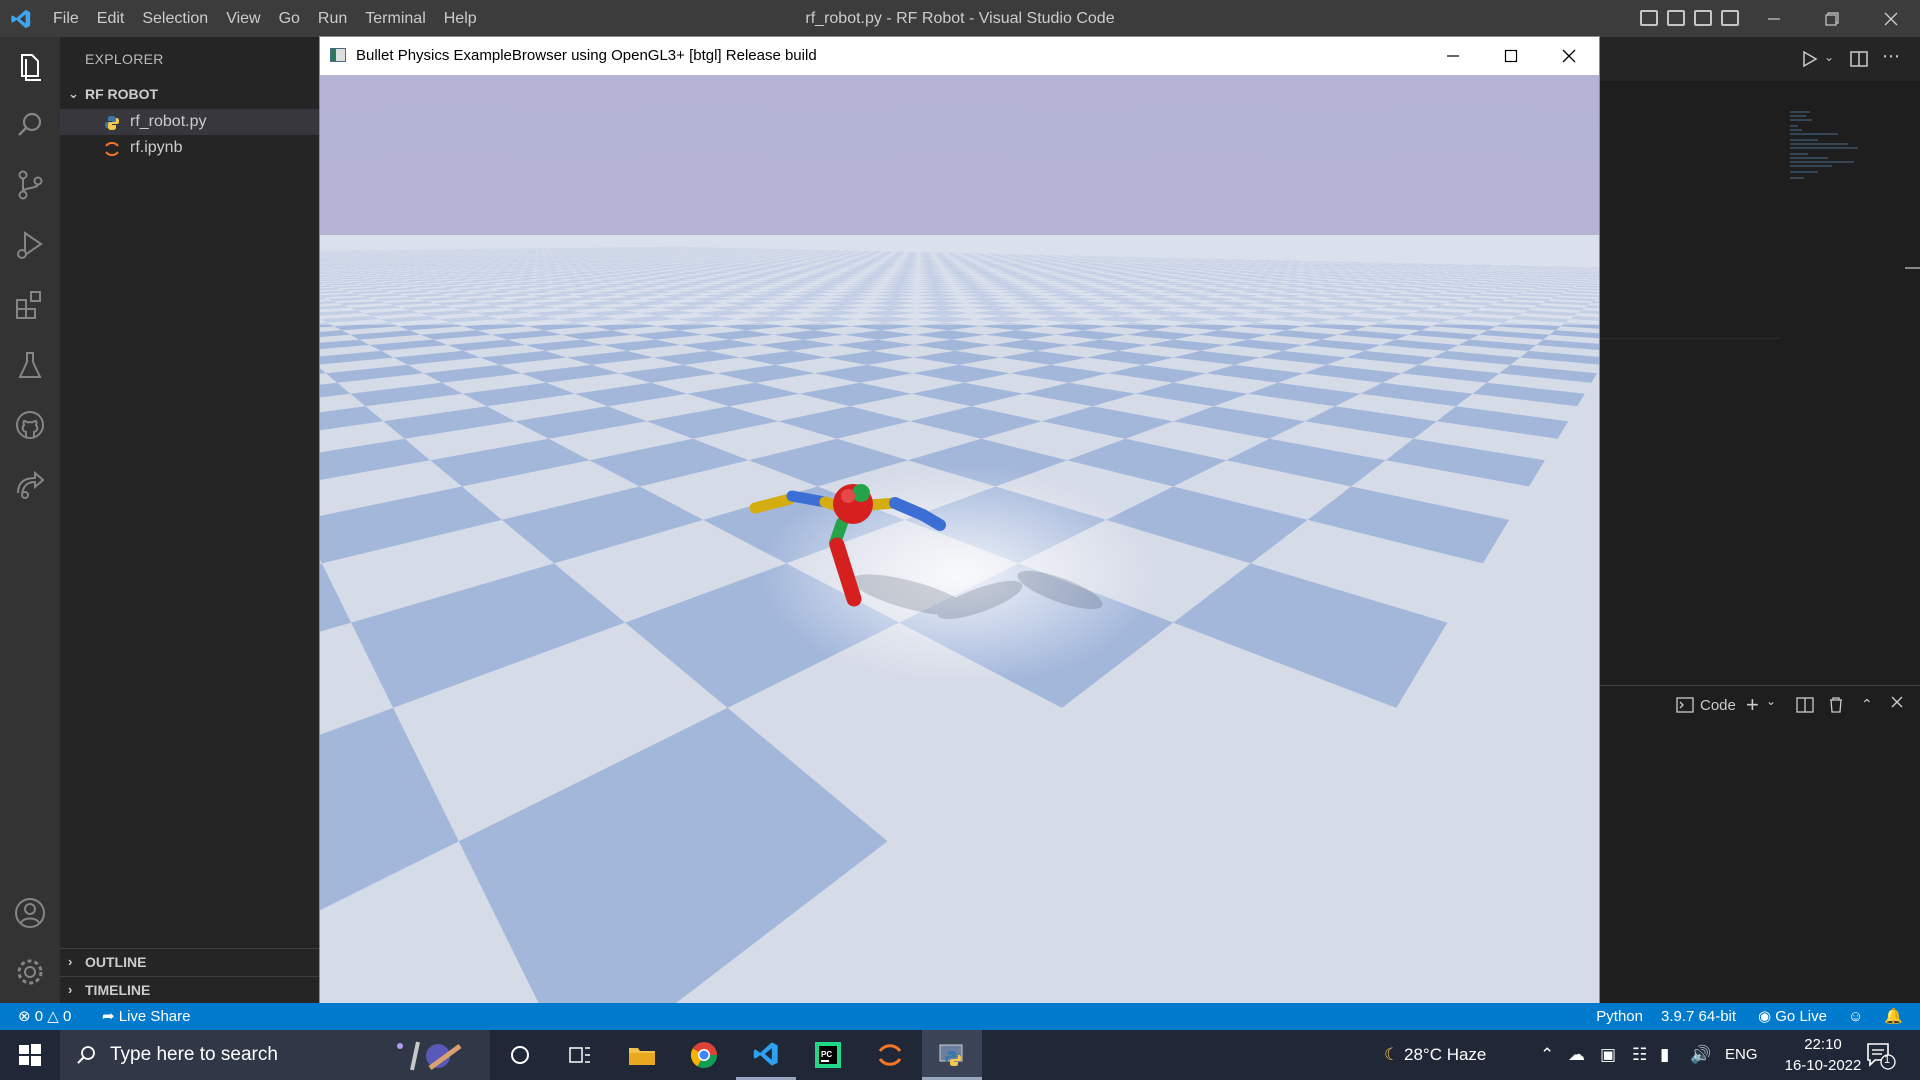  What do you see at coordinates (30, 972) in the screenshot?
I see `settings-gear-icon` at bounding box center [30, 972].